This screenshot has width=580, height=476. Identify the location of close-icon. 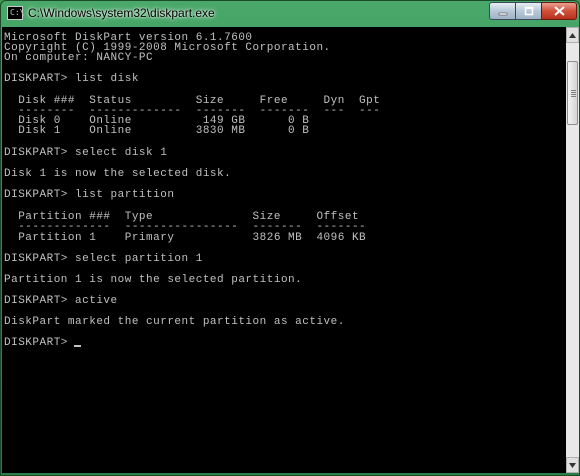
(559, 11).